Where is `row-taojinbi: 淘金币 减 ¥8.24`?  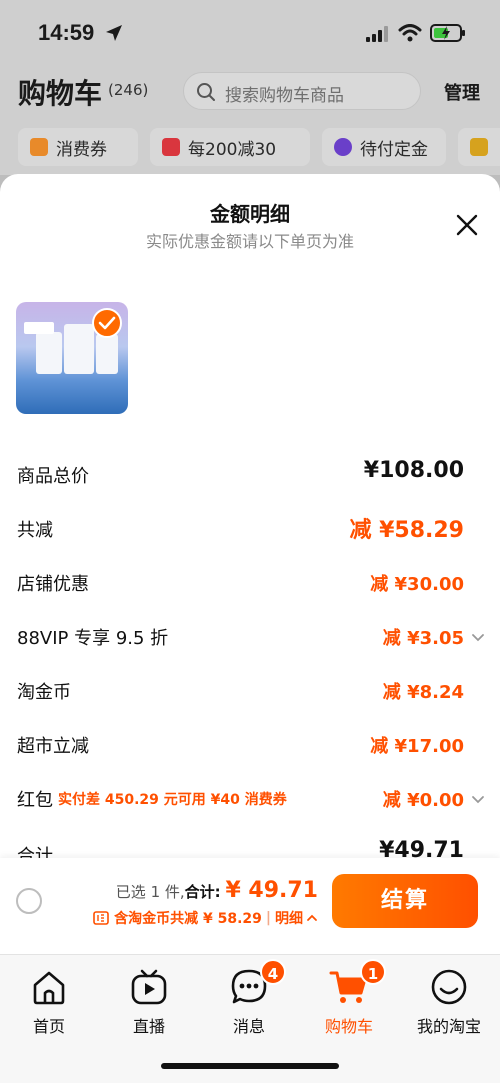
row-taojinbi: 淘金币 减 ¥8.24 is located at coordinates (250, 691).